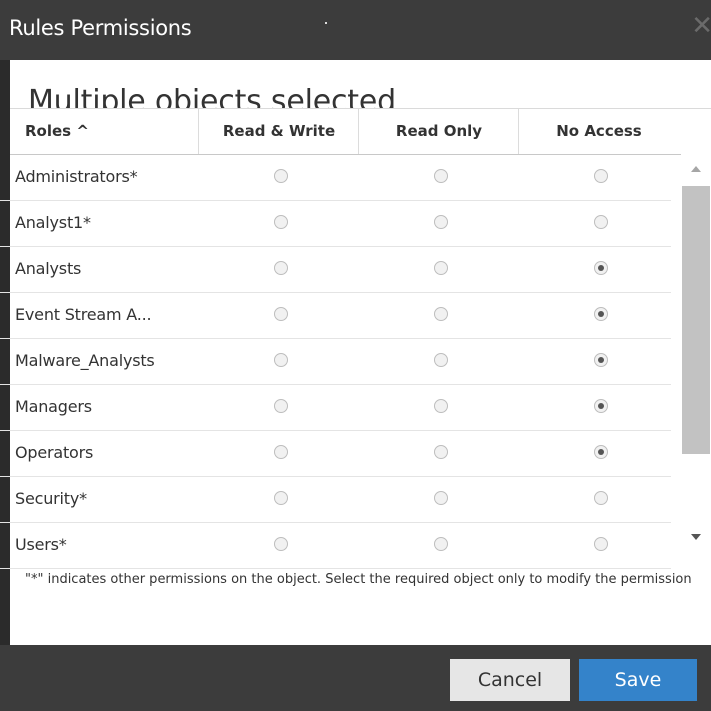  I want to click on role-name: Analysts, so click(48, 268).